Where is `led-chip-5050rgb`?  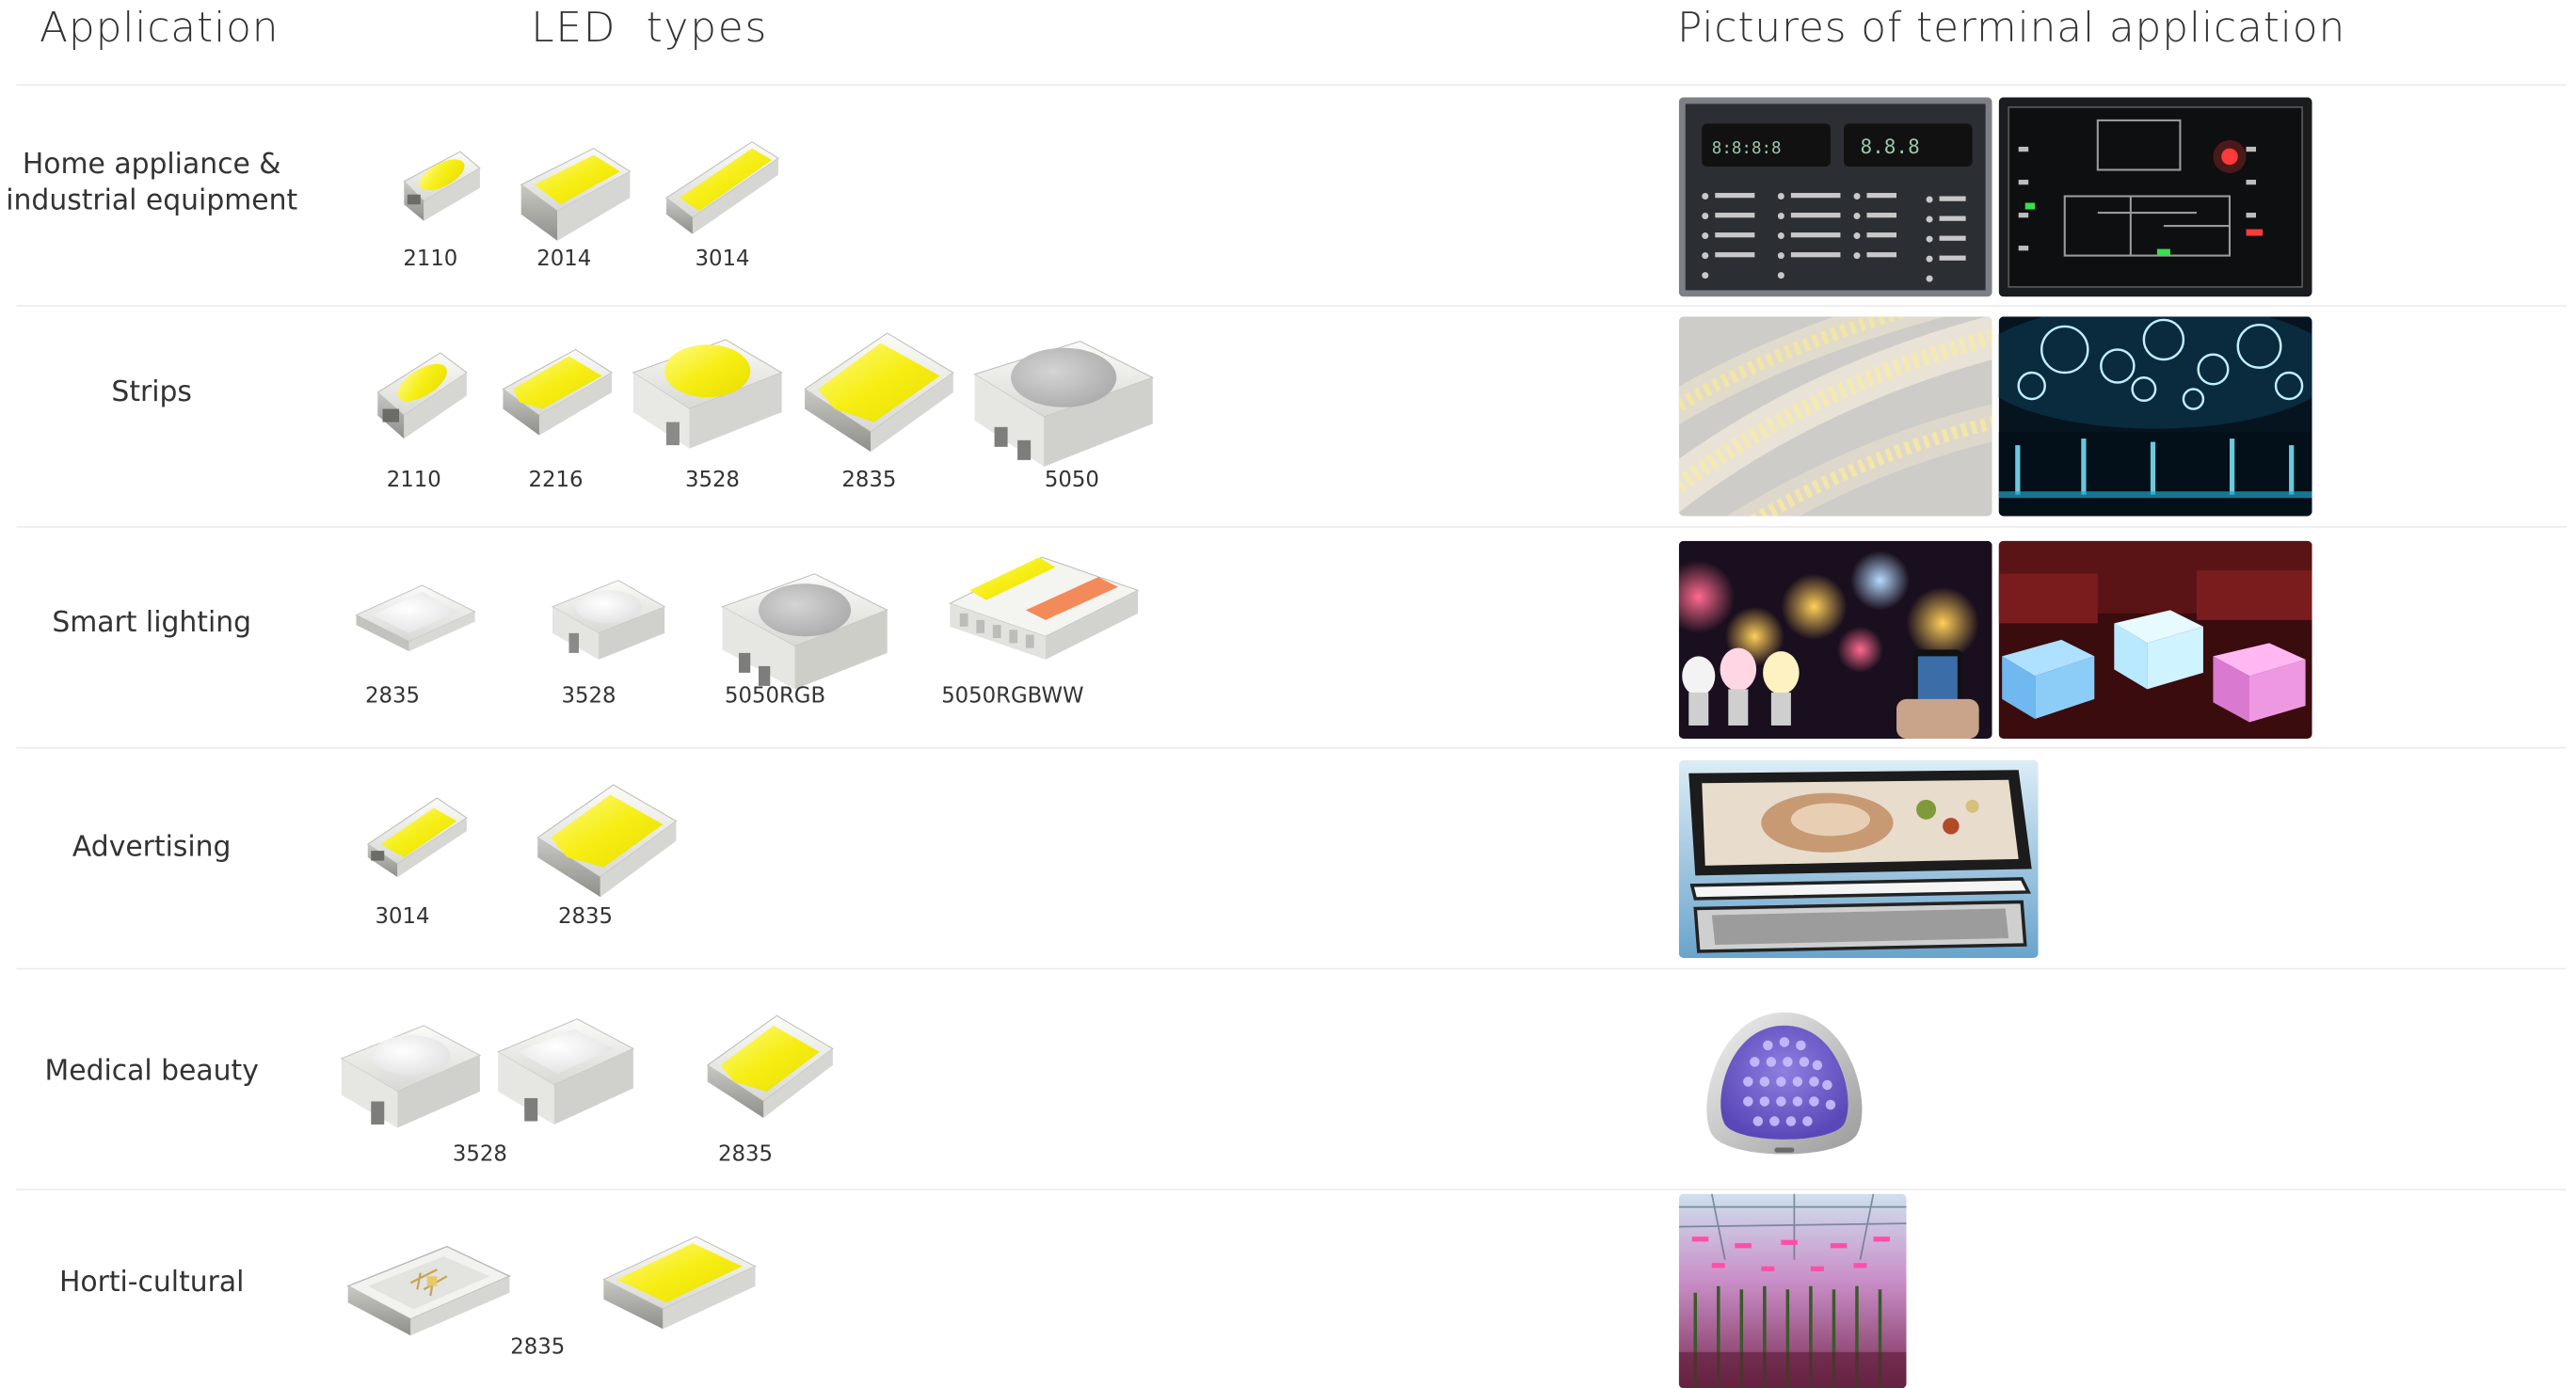 led-chip-5050rgb is located at coordinates (804, 631).